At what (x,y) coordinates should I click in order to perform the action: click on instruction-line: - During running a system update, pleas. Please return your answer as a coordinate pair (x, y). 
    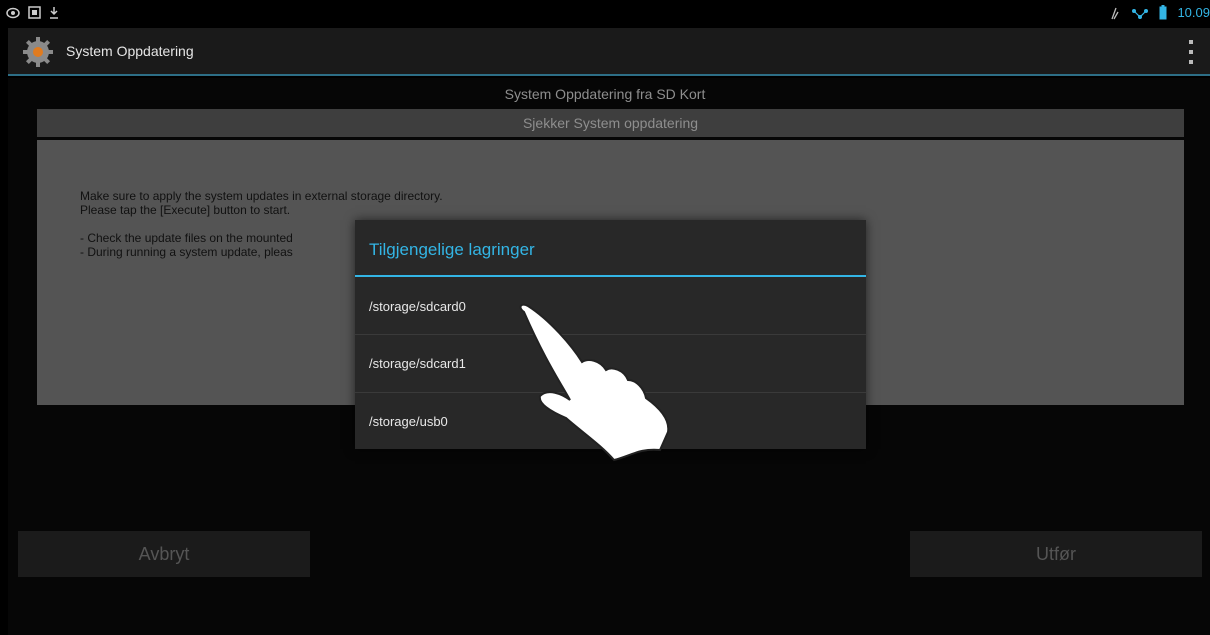
    Looking at the image, I should click on (186, 252).